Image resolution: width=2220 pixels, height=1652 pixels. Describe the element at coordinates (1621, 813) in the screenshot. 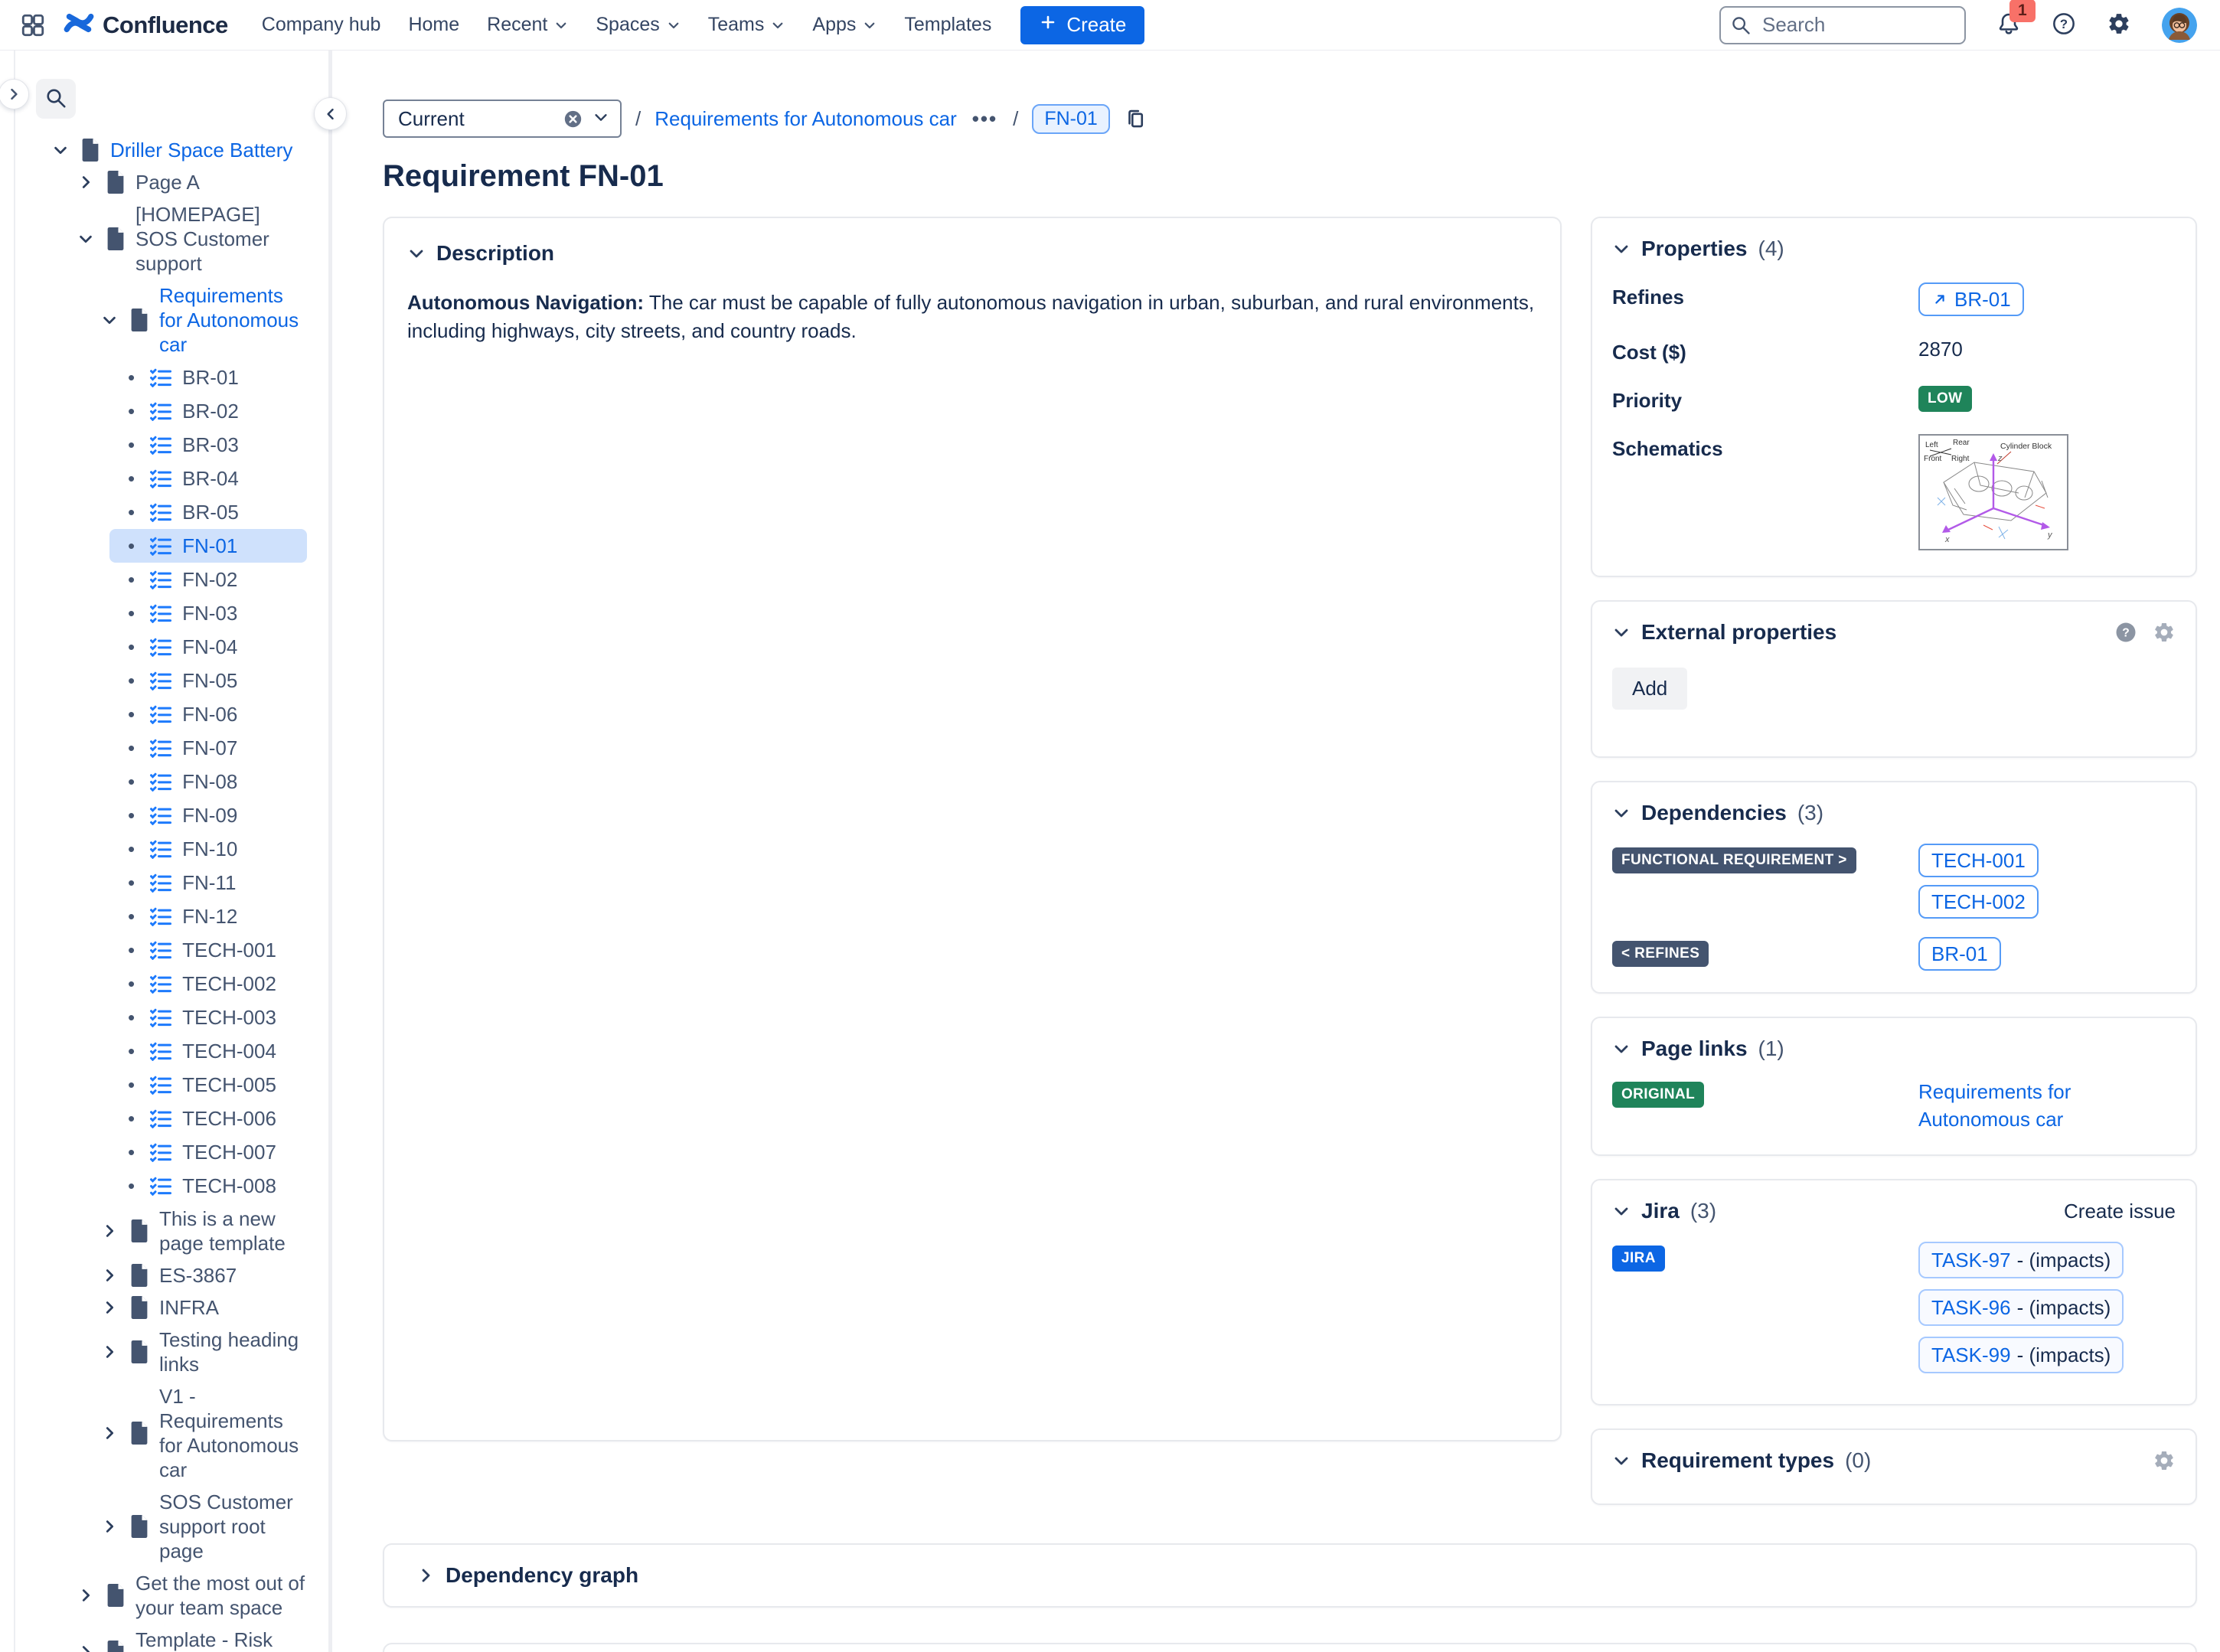

I see `collapse-dependencies-button` at that location.